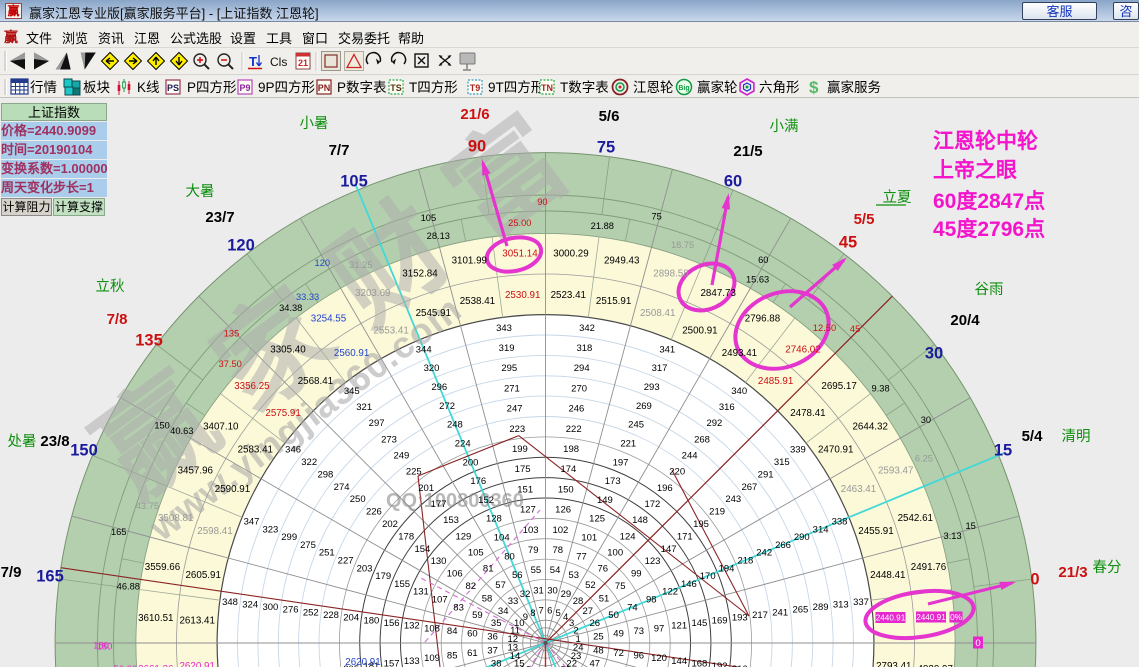 The width and height of the screenshot is (1139, 667). Describe the element at coordinates (665, 488) in the screenshot. I see `svg-text: 196` at that location.